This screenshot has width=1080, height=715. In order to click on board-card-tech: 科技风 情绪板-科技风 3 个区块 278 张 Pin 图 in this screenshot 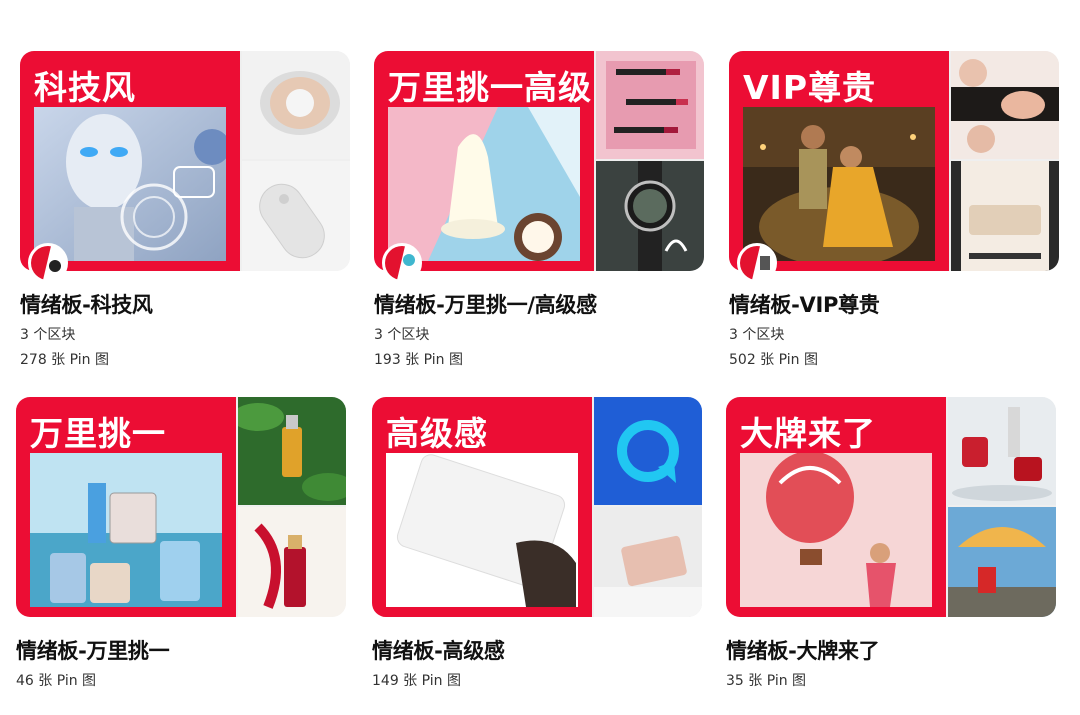, I will do `click(185, 210)`.